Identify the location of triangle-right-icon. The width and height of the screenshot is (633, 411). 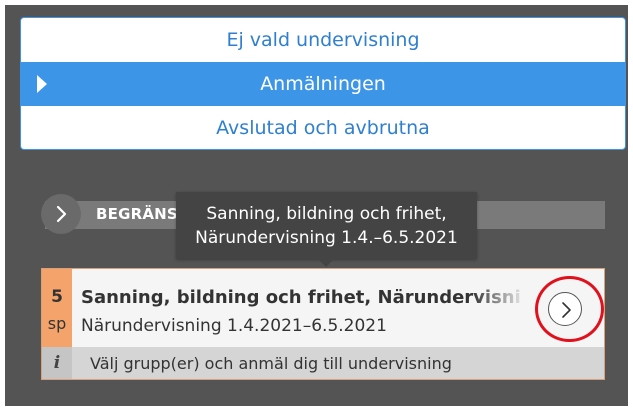
(42, 84).